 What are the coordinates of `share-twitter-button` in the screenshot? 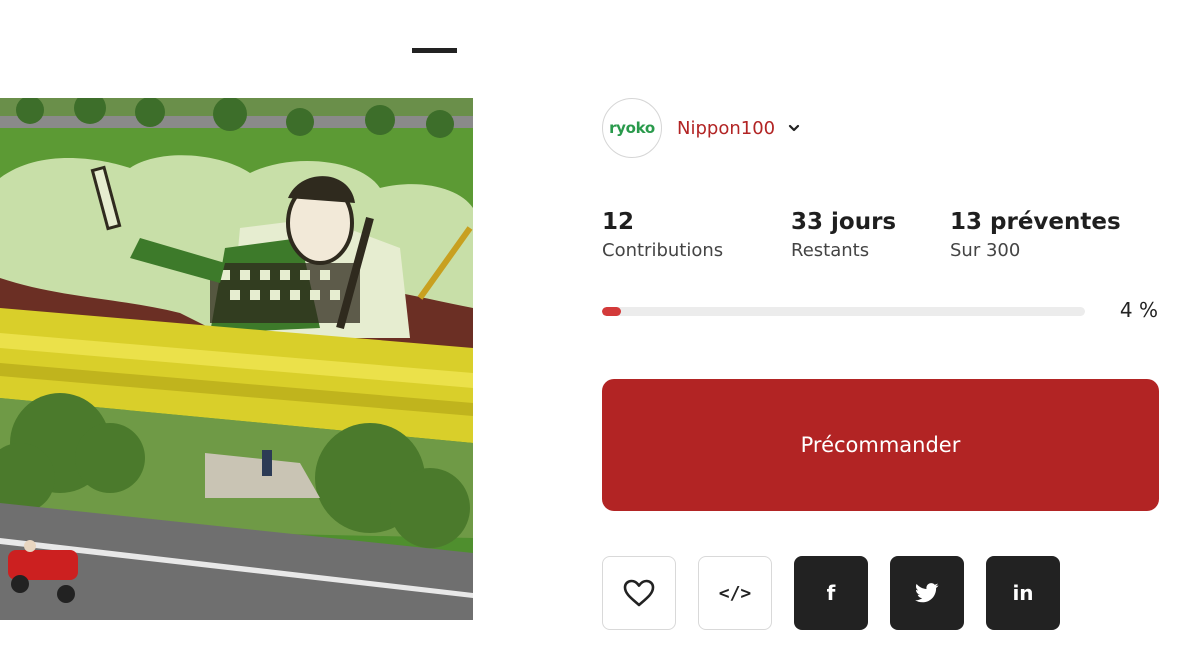 It's located at (927, 593).